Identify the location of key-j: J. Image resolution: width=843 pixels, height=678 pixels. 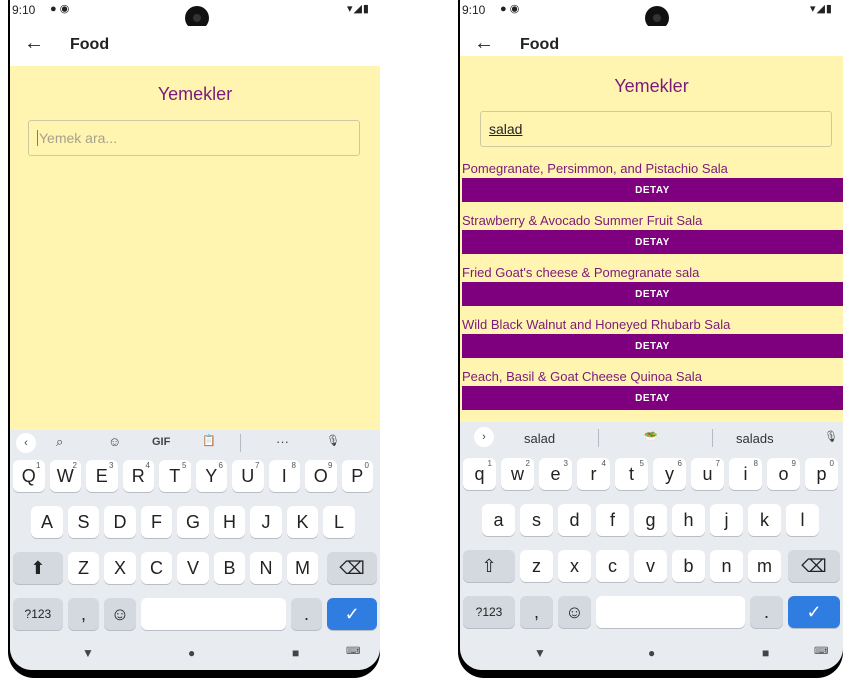
(266, 522).